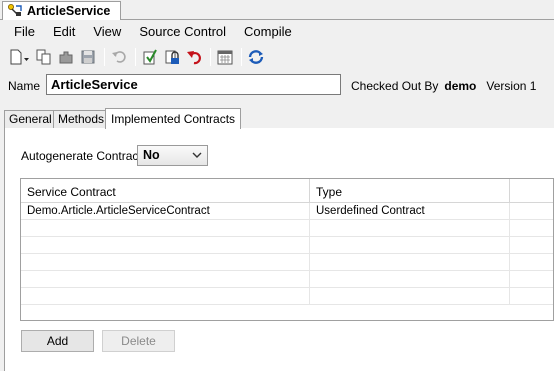 The image size is (554, 371). Describe the element at coordinates (20, 57) in the screenshot. I see `new-document-icon` at that location.